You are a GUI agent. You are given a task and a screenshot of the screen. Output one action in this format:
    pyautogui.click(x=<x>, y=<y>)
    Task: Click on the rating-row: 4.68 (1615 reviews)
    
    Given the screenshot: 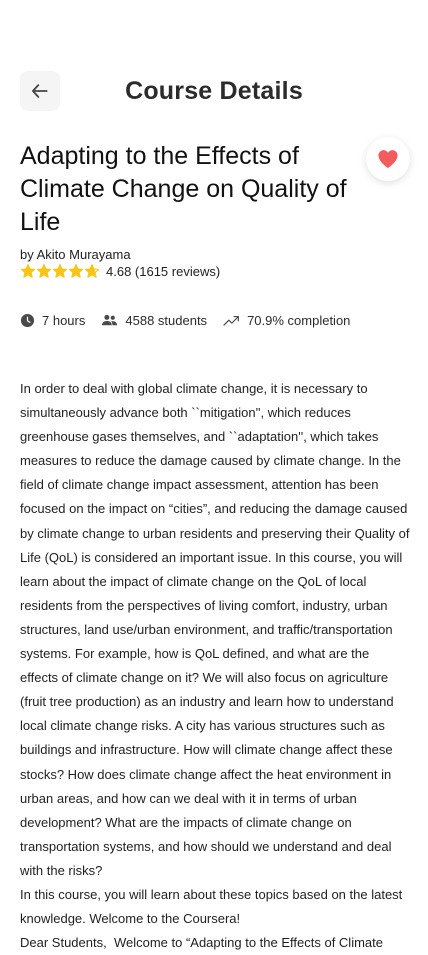 What is the action you would take?
    pyautogui.click(x=120, y=271)
    